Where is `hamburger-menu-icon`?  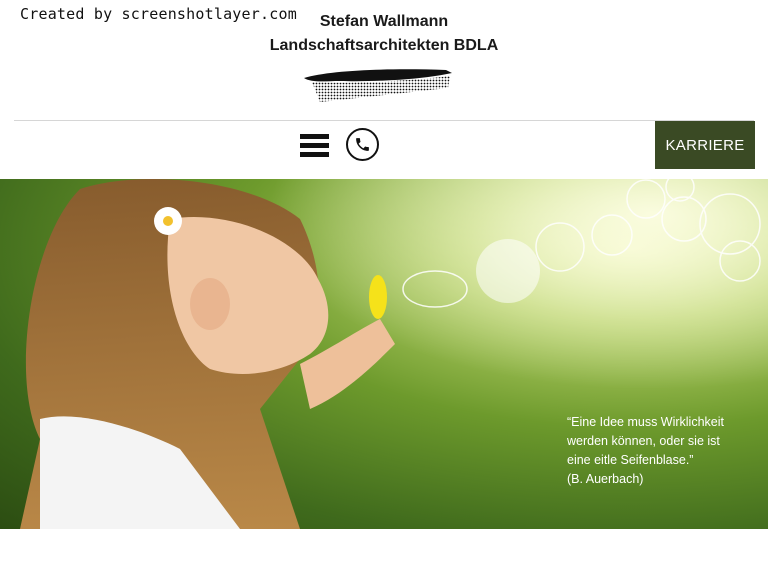
hamburger-menu-icon is located at coordinates (314, 136).